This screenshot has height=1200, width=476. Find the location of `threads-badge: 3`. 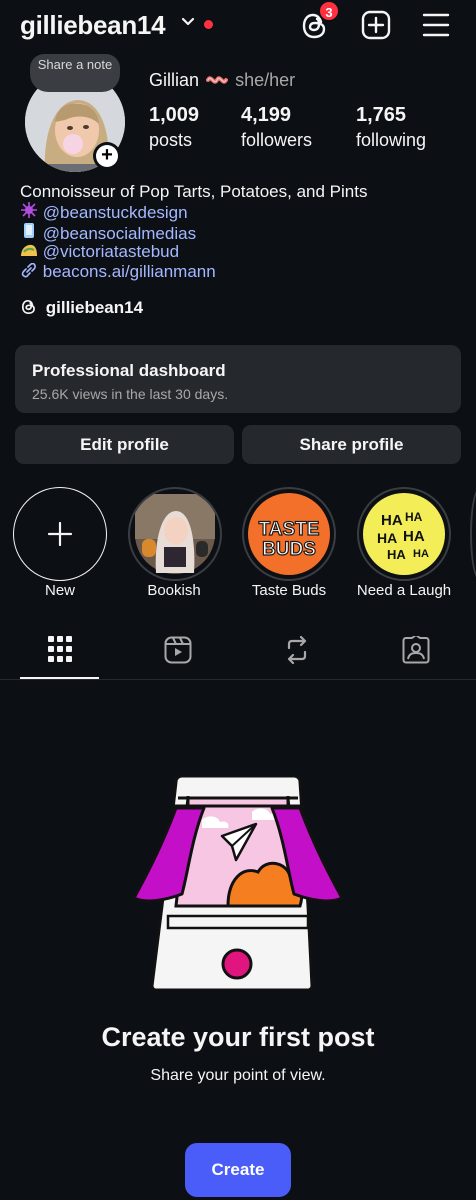

threads-badge: 3 is located at coordinates (329, 11).